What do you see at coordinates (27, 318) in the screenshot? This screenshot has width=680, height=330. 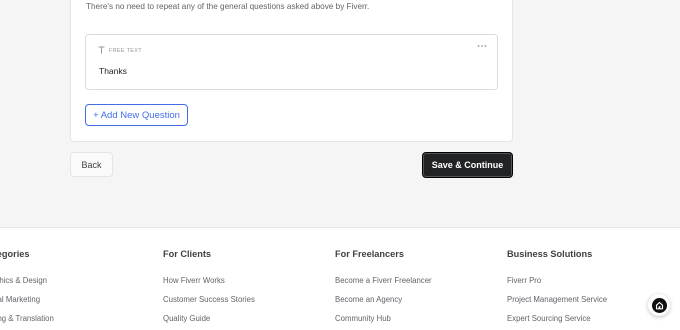 I see `footer-link: Writing & Translation` at bounding box center [27, 318].